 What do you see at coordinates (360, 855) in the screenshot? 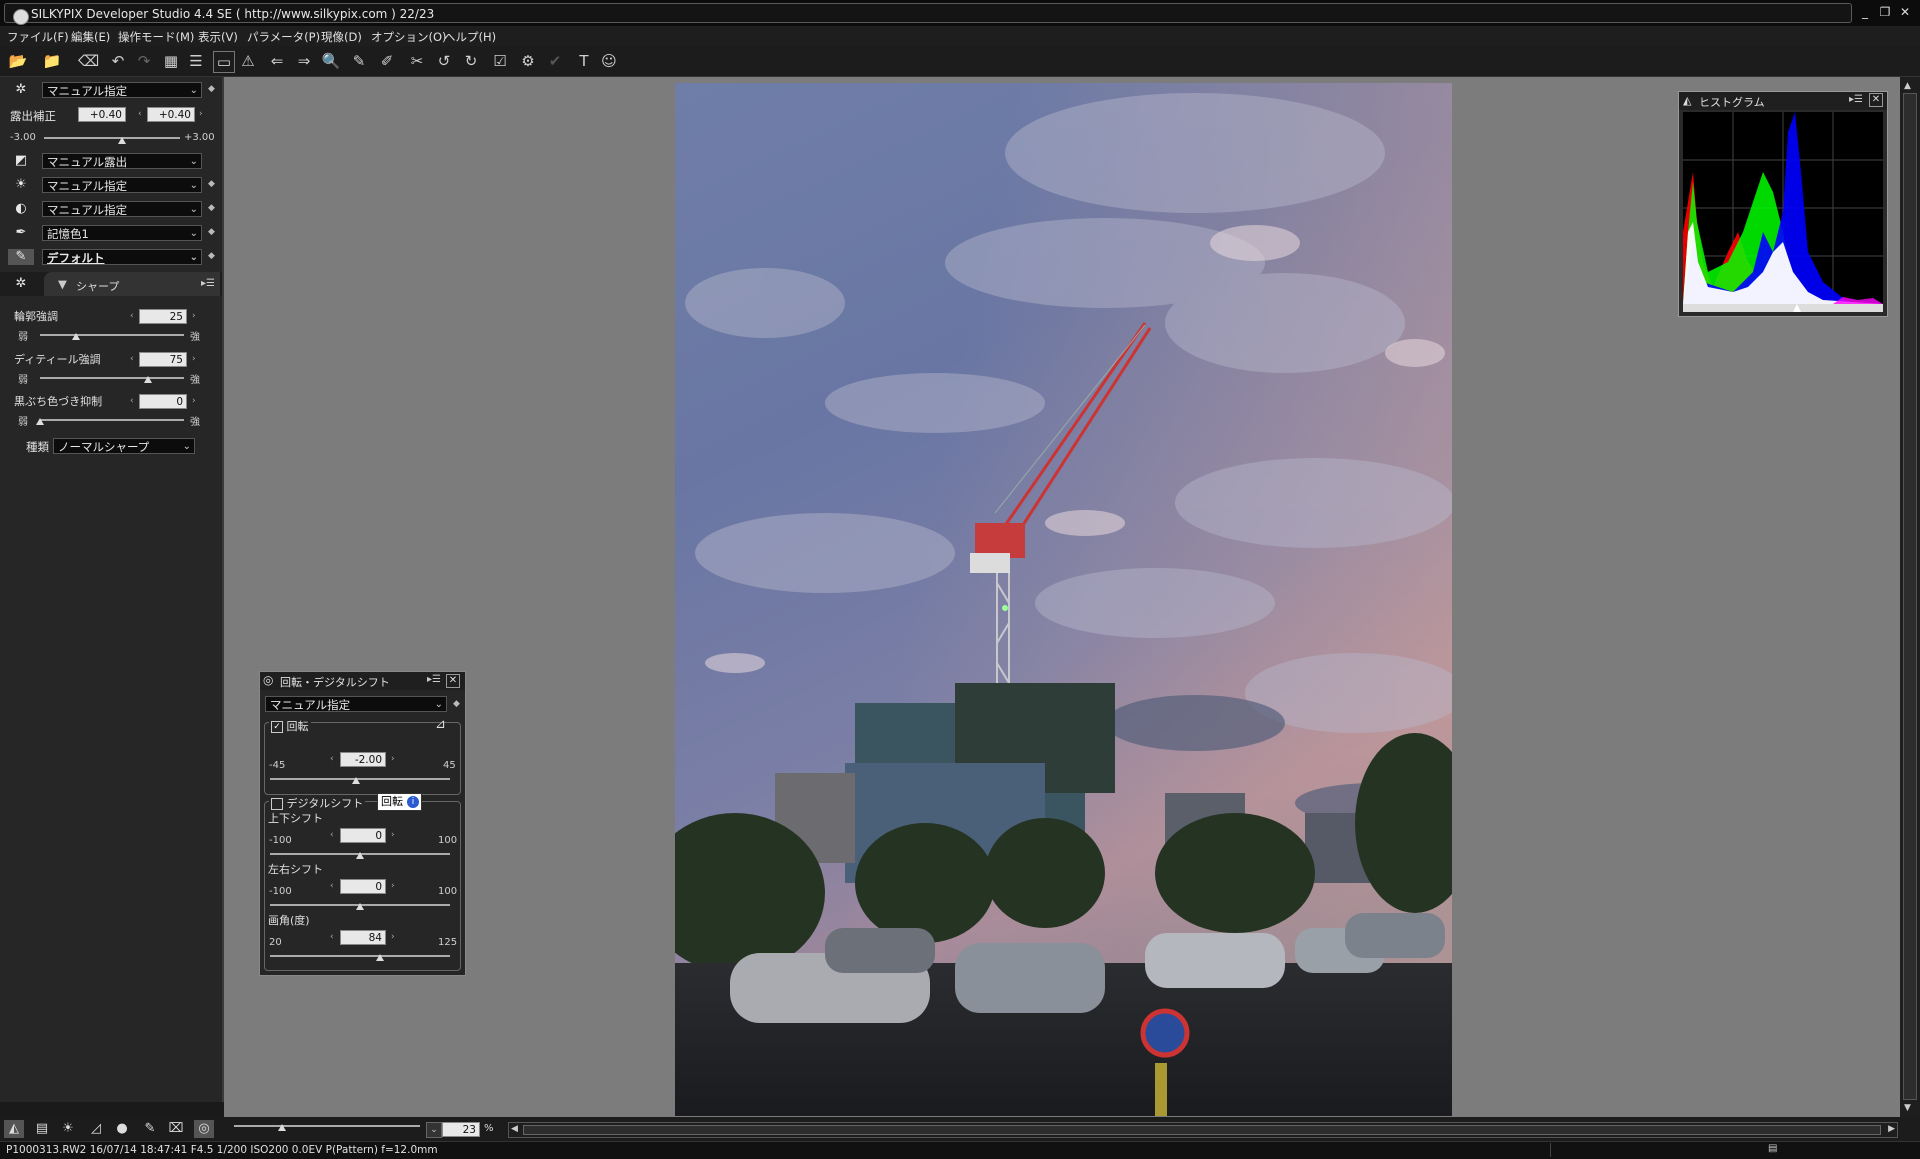
I see `vshift-slider-thumb` at bounding box center [360, 855].